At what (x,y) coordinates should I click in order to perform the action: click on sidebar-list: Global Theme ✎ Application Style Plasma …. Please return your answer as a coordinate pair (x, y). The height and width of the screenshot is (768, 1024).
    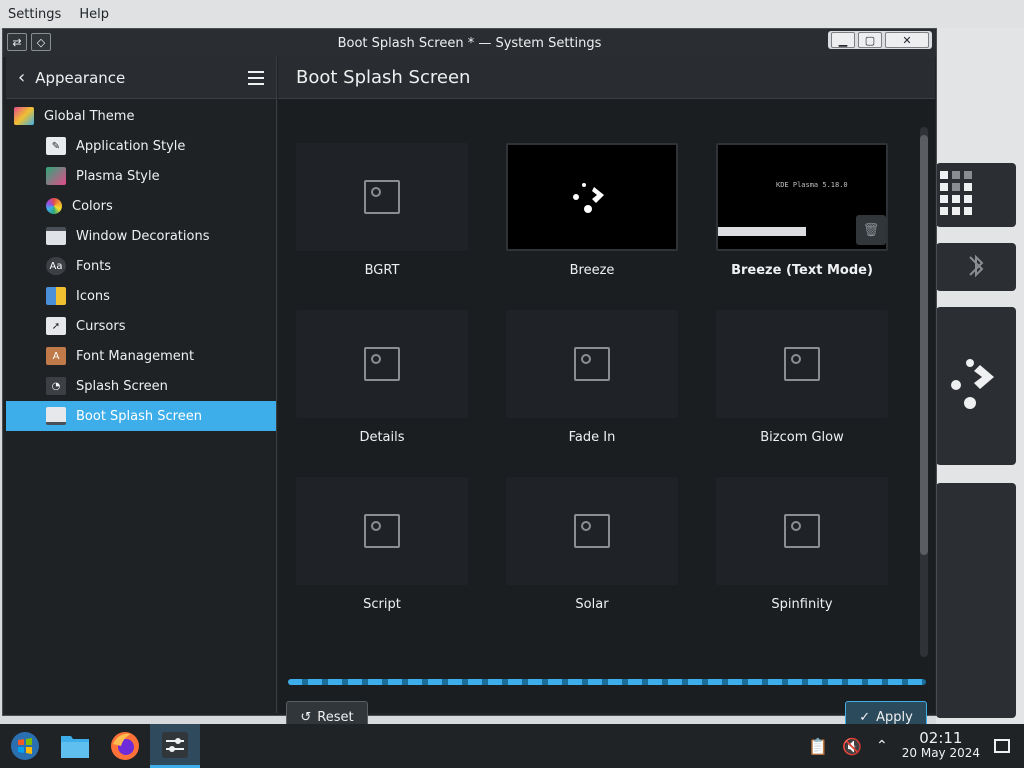
    Looking at the image, I should click on (141, 265).